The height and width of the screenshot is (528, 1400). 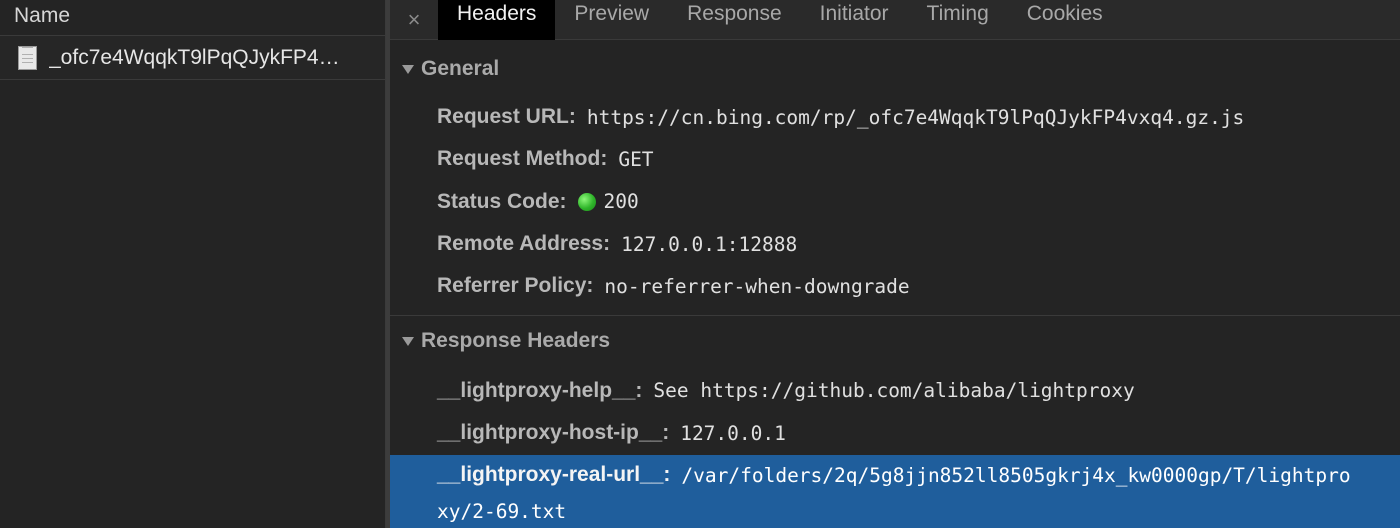 I want to click on header-key: __lightproxy-host-ip__:, so click(x=553, y=433).